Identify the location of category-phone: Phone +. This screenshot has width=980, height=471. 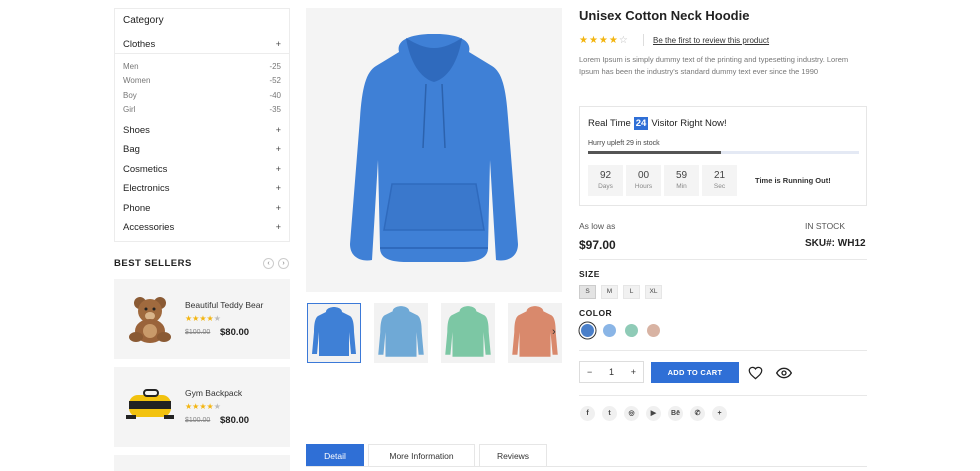
(202, 208).